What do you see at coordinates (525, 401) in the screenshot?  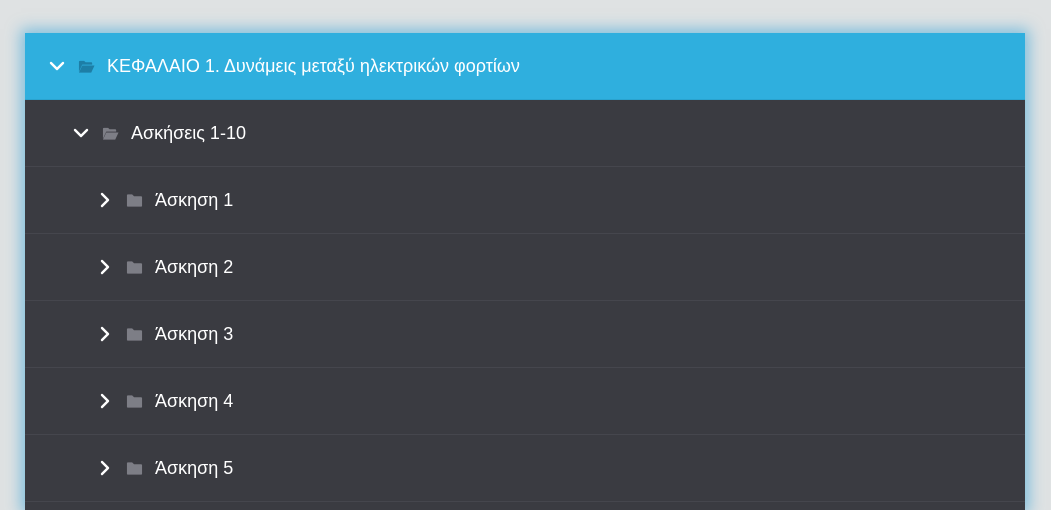 I see `tree-node-exercise-4: Άσκηση 4` at bounding box center [525, 401].